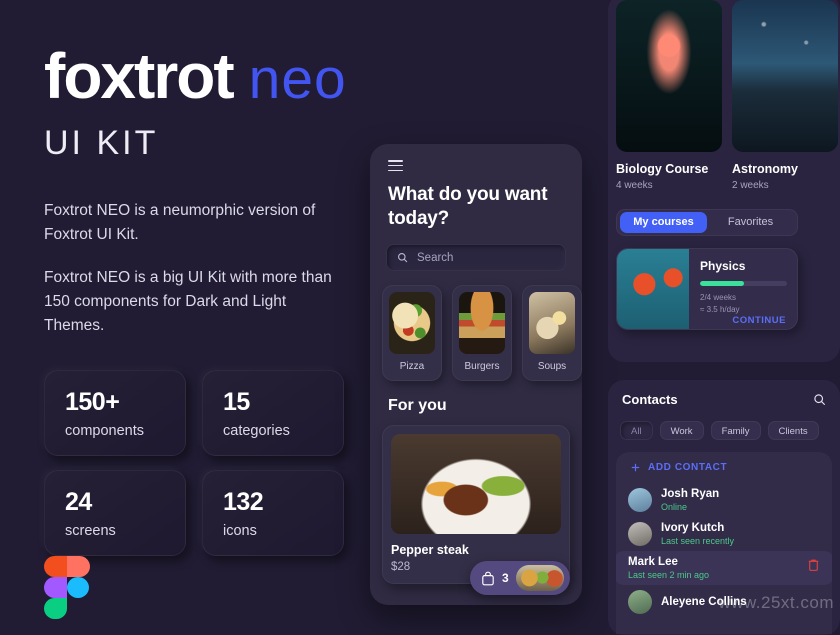 This screenshot has width=840, height=635. What do you see at coordinates (776, 602) in the screenshot?
I see `watermark: www.25xt.com` at bounding box center [776, 602].